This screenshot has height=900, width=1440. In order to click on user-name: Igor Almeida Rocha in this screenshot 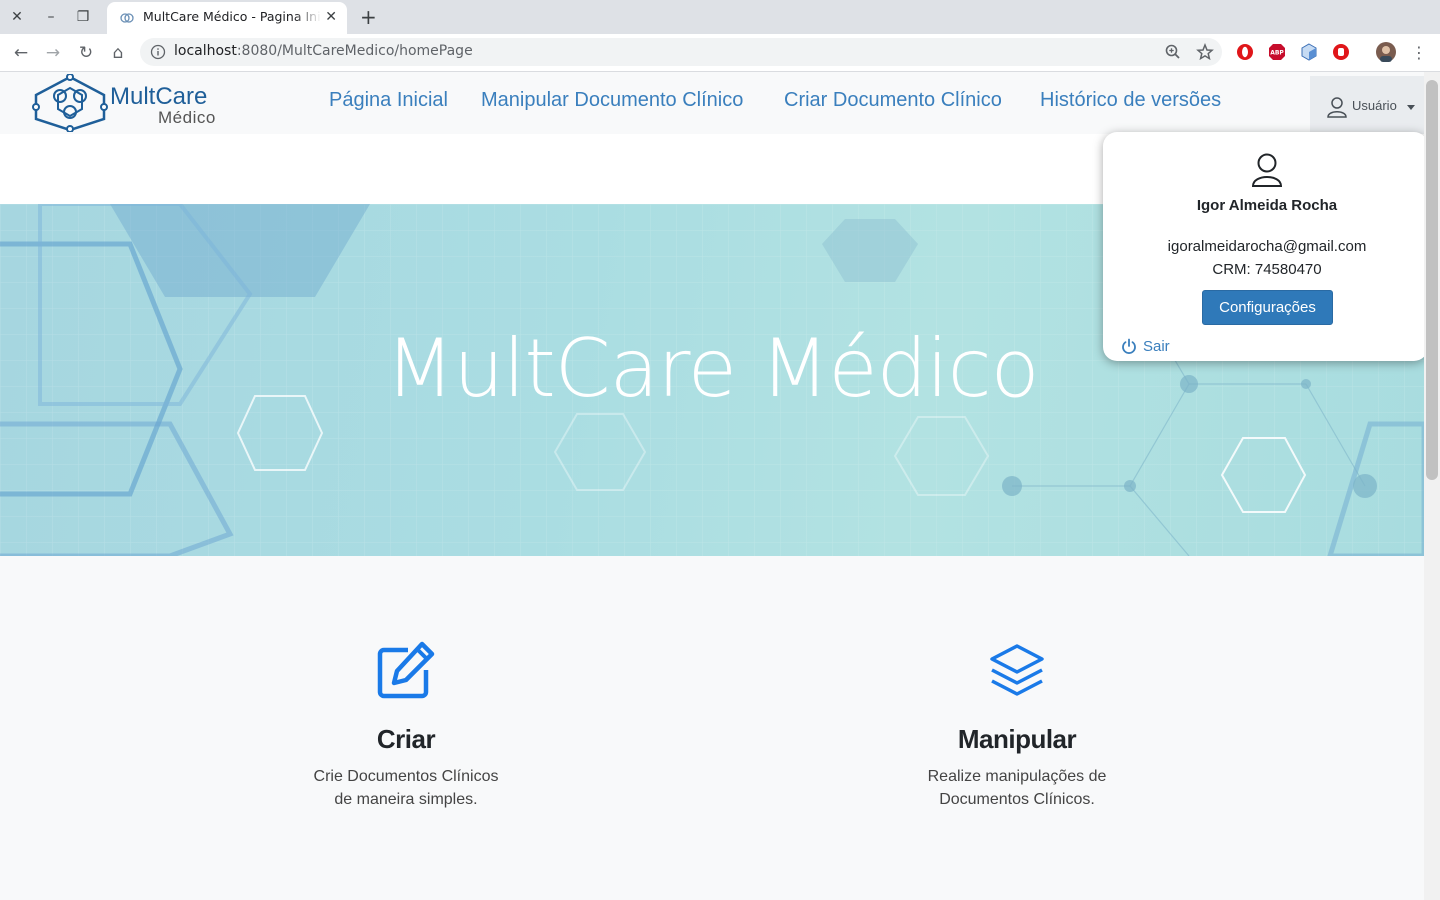, I will do `click(1267, 205)`.